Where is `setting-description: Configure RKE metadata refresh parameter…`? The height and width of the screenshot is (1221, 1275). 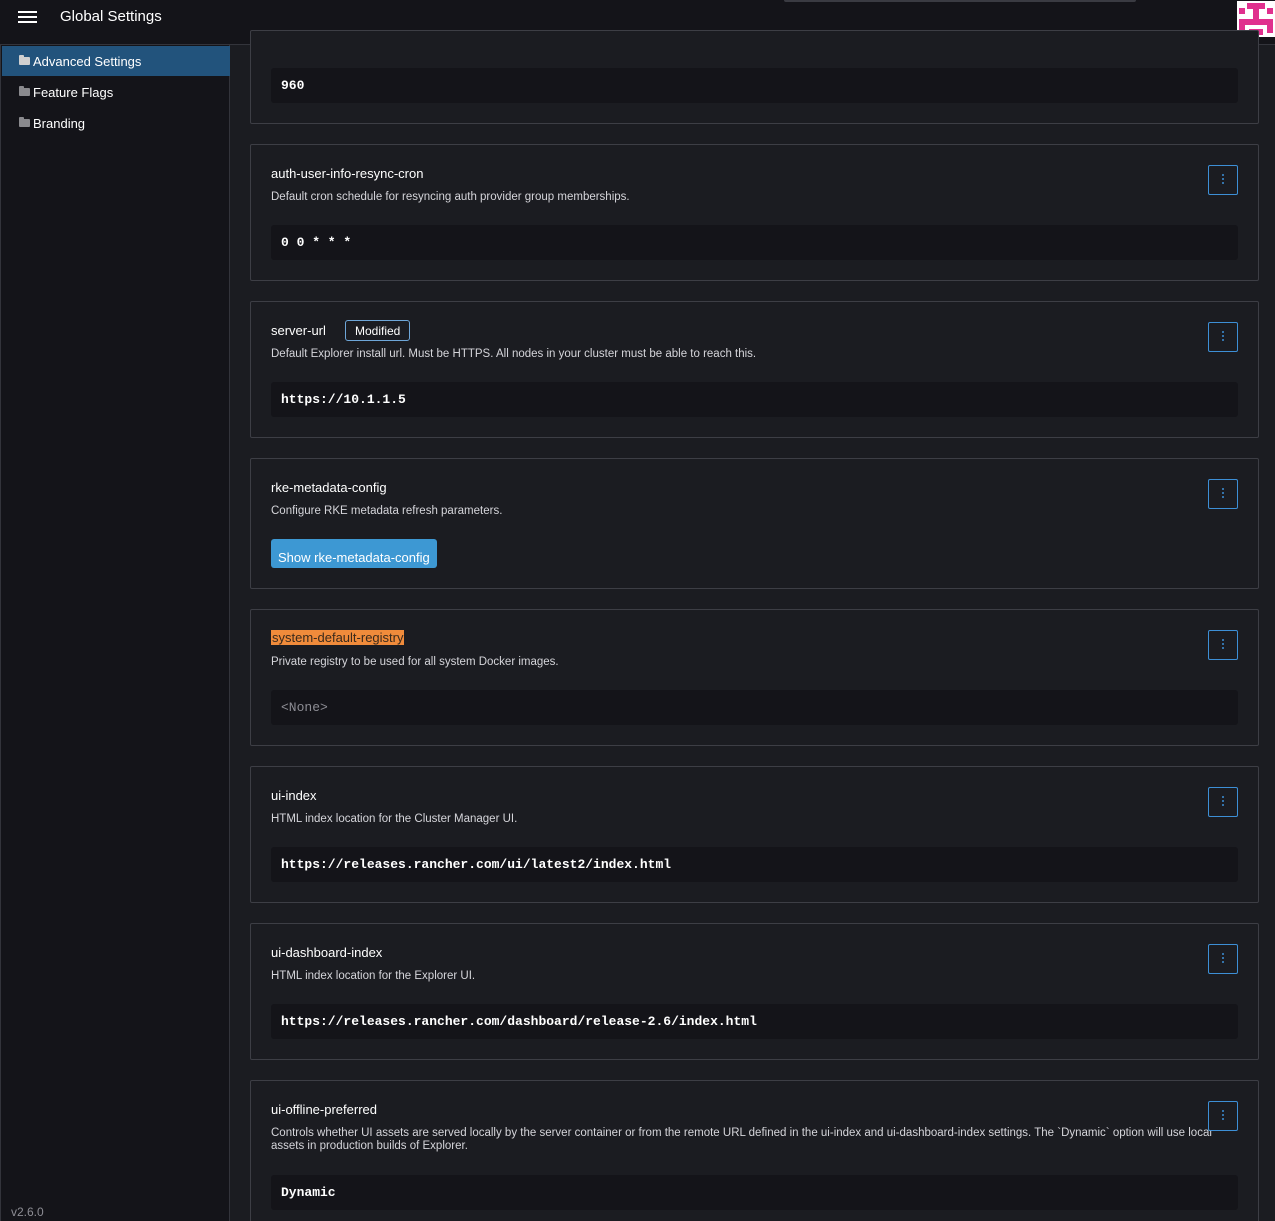
setting-description: Configure RKE metadata refresh parameter… is located at coordinates (387, 511).